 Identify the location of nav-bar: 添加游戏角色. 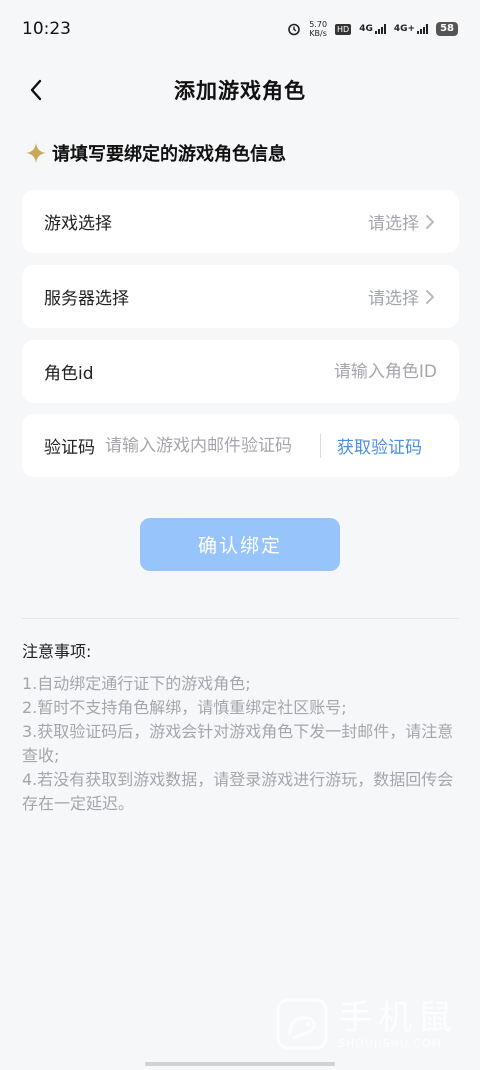
(240, 90).